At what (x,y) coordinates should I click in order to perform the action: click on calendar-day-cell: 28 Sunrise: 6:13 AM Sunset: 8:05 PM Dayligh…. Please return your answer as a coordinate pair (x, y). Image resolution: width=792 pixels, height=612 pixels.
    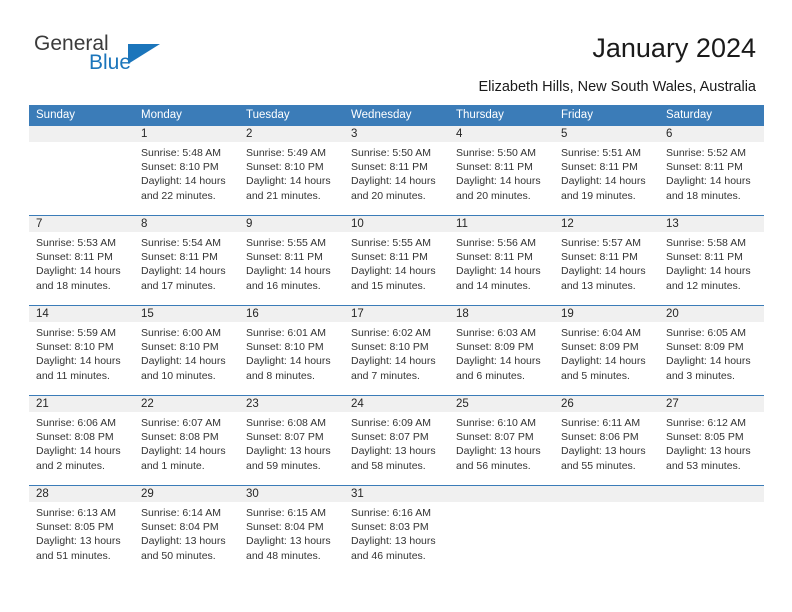
    Looking at the image, I should click on (81, 530).